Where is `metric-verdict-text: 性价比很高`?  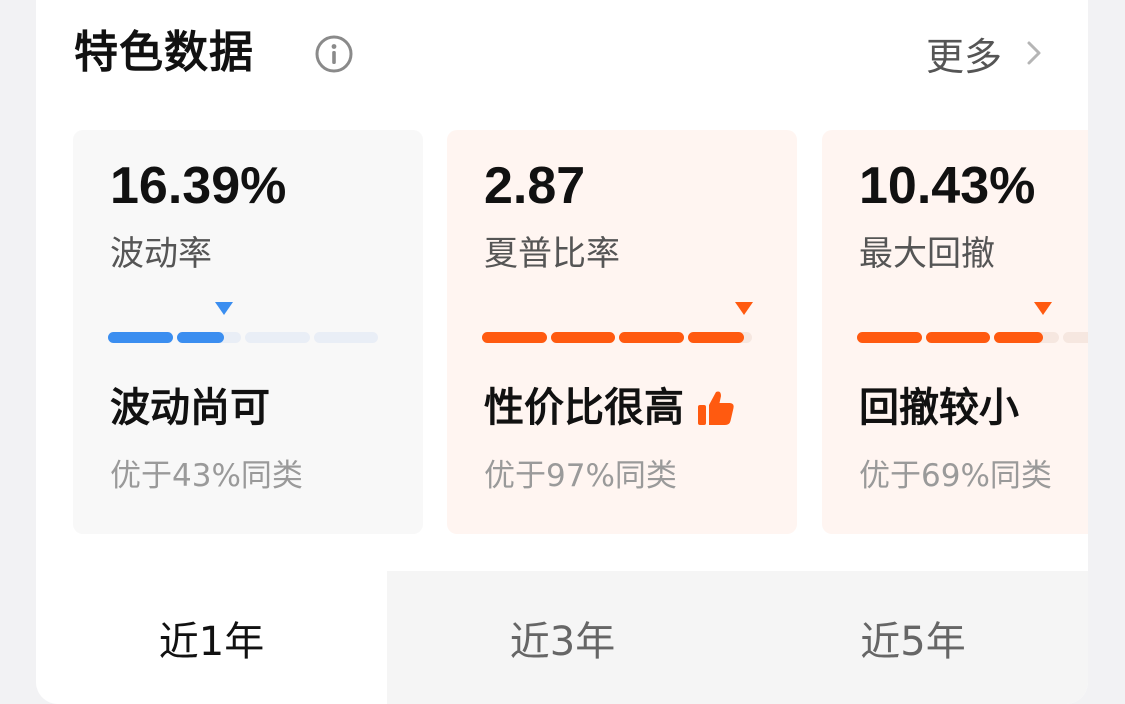
metric-verdict-text: 性价比很高 is located at coordinates (584, 408).